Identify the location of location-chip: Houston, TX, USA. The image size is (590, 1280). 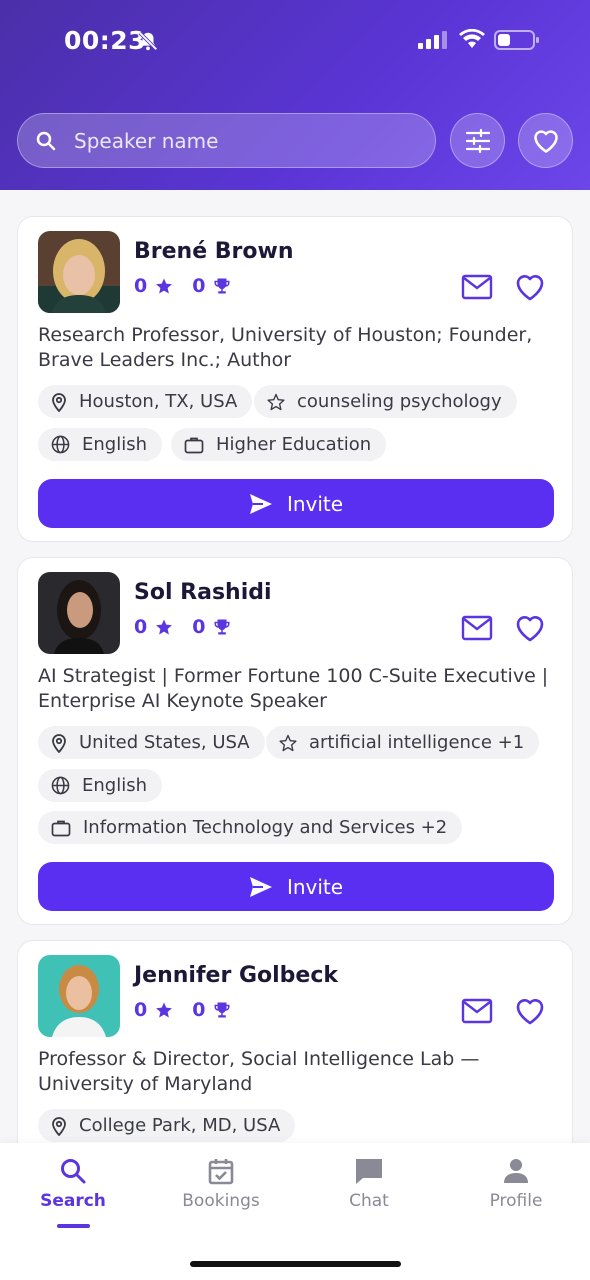
(145, 401).